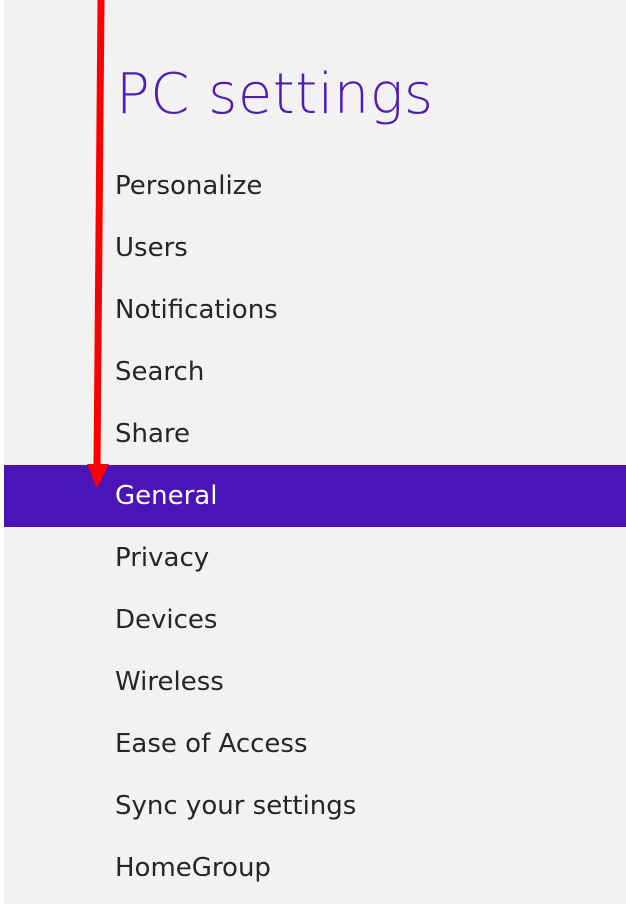 The image size is (626, 904). What do you see at coordinates (315, 372) in the screenshot?
I see `nav-item-search: Search` at bounding box center [315, 372].